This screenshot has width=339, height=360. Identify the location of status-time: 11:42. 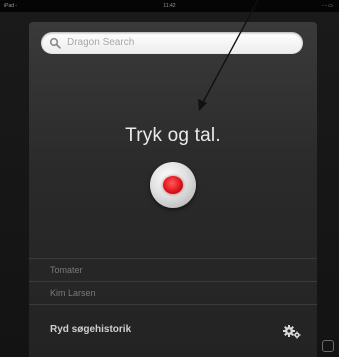
(169, 6).